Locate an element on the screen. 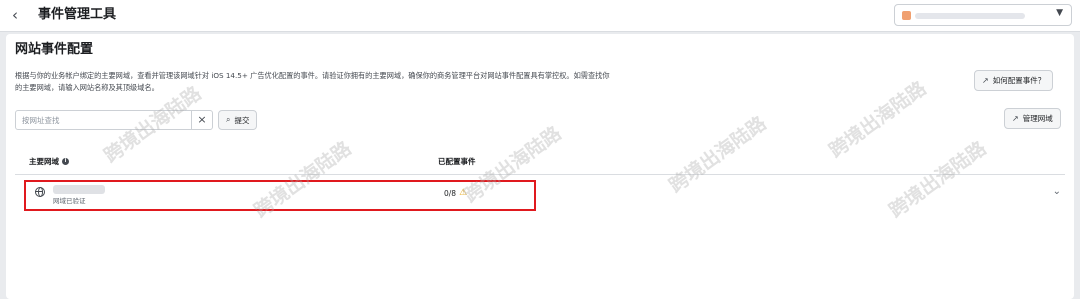 The height and width of the screenshot is (299, 1080). how-to-configure-button: ↗ 如何配置事件？ is located at coordinates (1014, 80).